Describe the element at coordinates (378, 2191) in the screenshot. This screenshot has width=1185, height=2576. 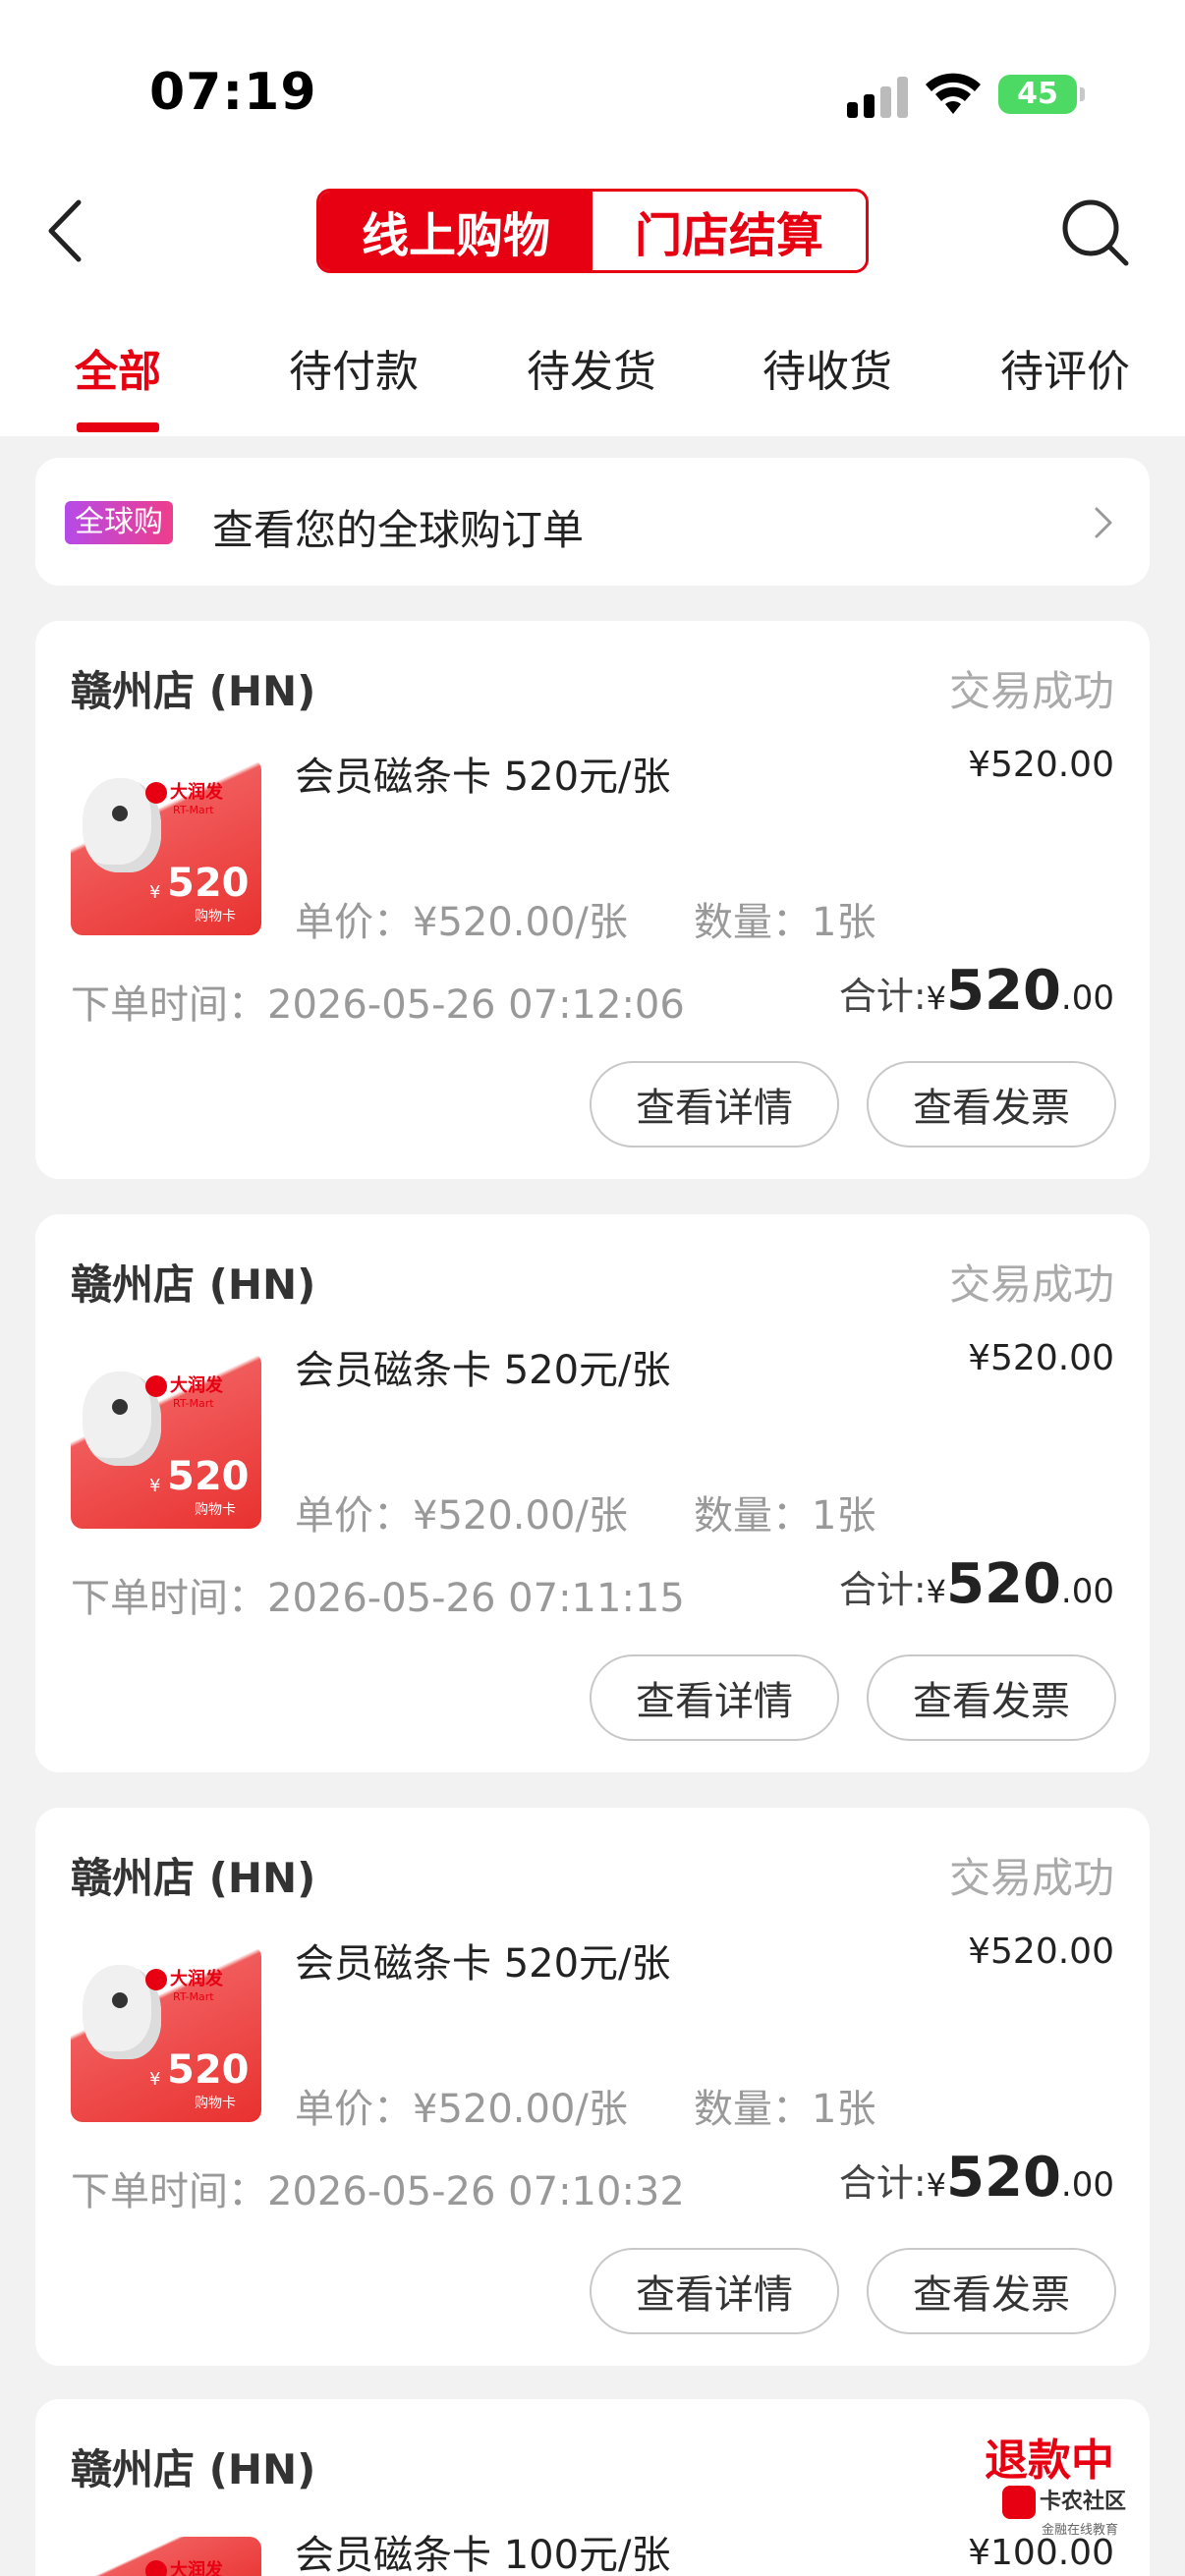
I see `order-time: 下单时间：2026-05-26 07:10:32` at that location.